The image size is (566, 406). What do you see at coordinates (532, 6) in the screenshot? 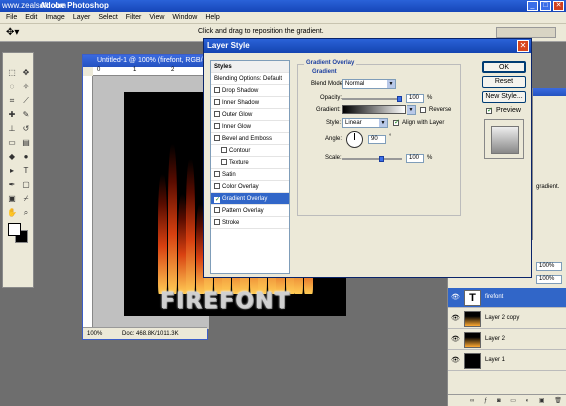
I see `minimize-button: _` at bounding box center [532, 6].